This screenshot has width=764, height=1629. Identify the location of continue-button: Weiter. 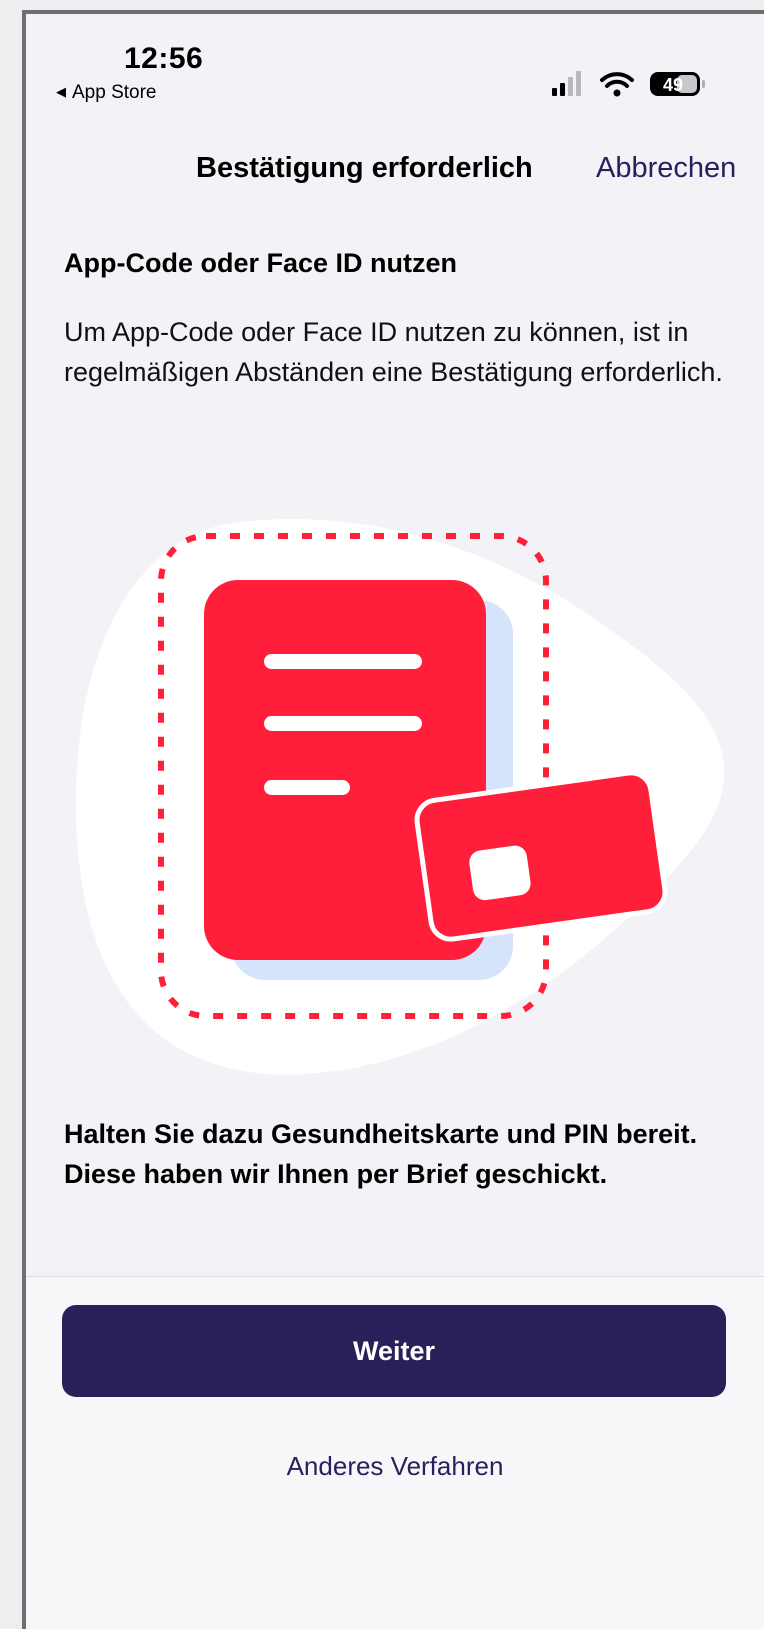
(394, 1351).